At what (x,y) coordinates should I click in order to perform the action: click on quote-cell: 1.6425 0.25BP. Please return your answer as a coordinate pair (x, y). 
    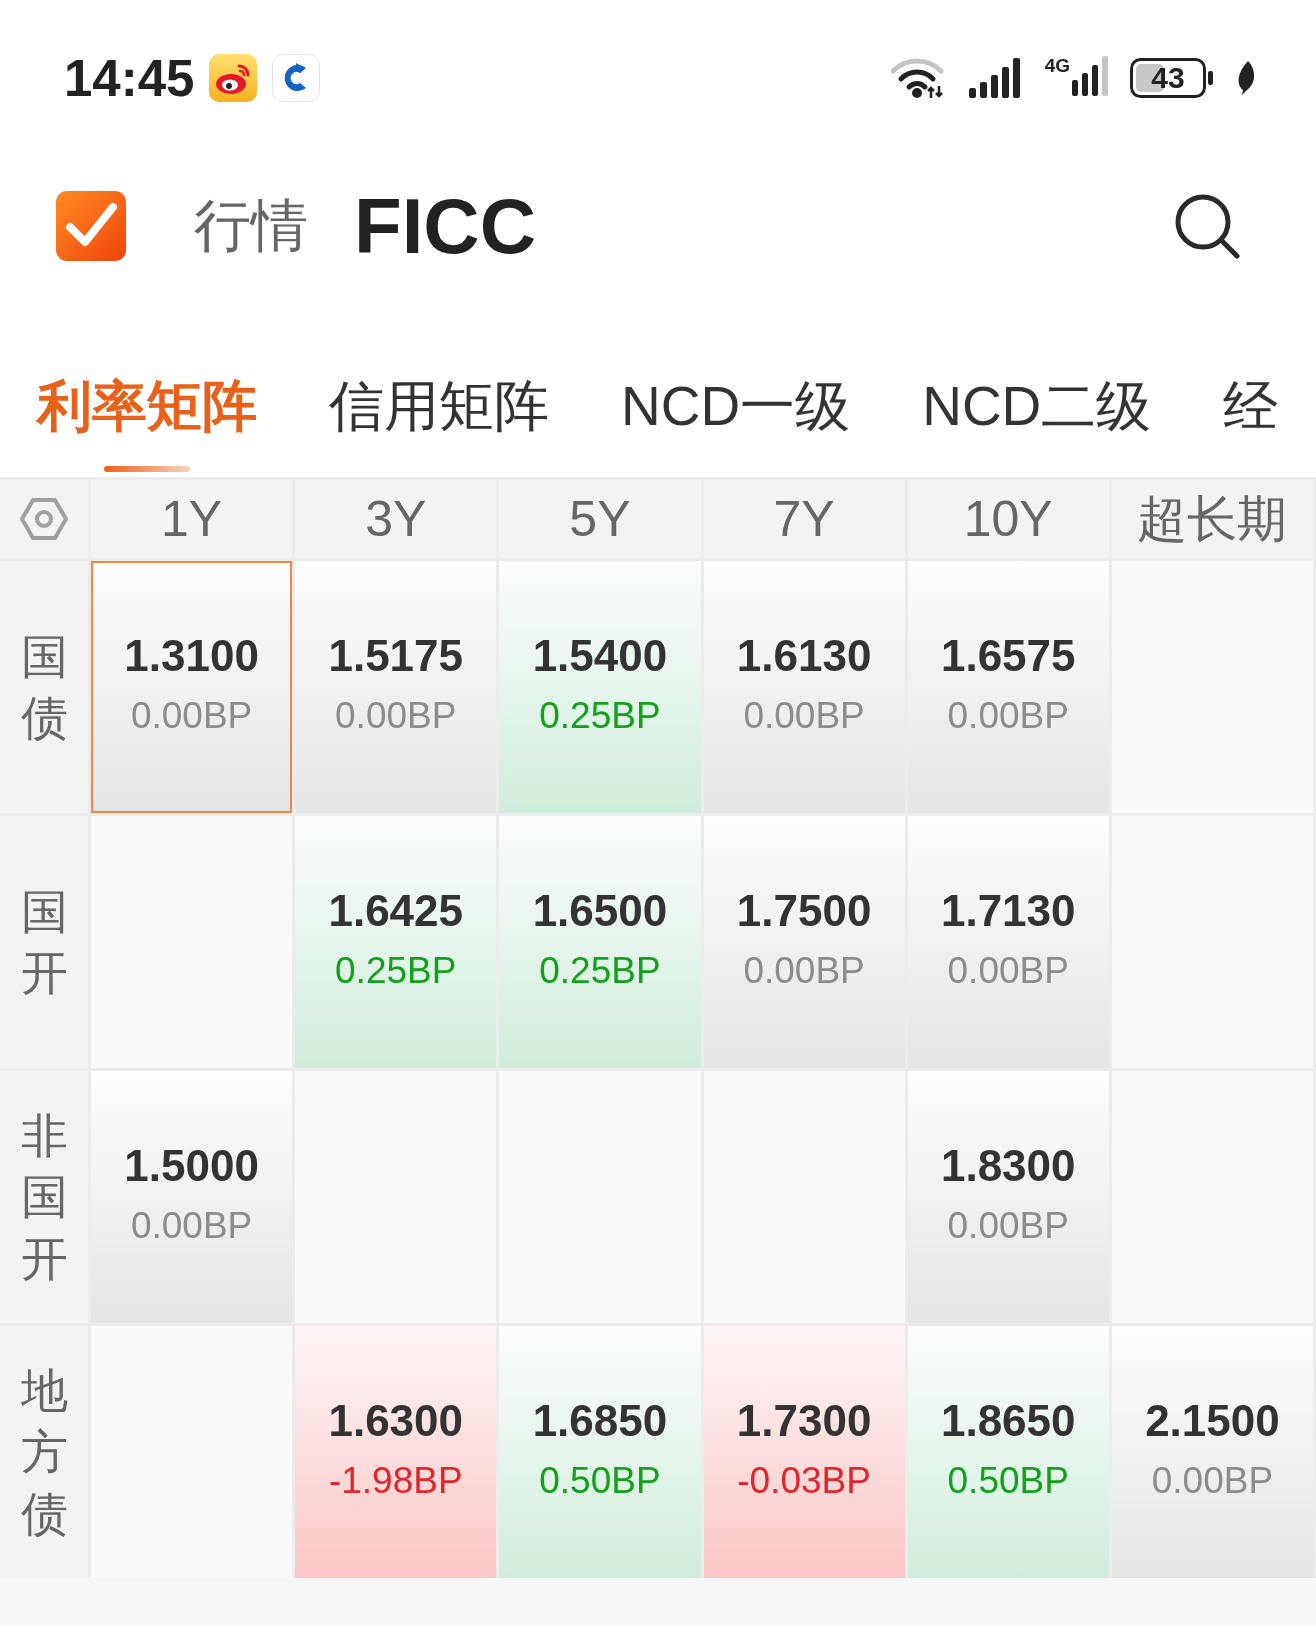
    Looking at the image, I should click on (396, 942).